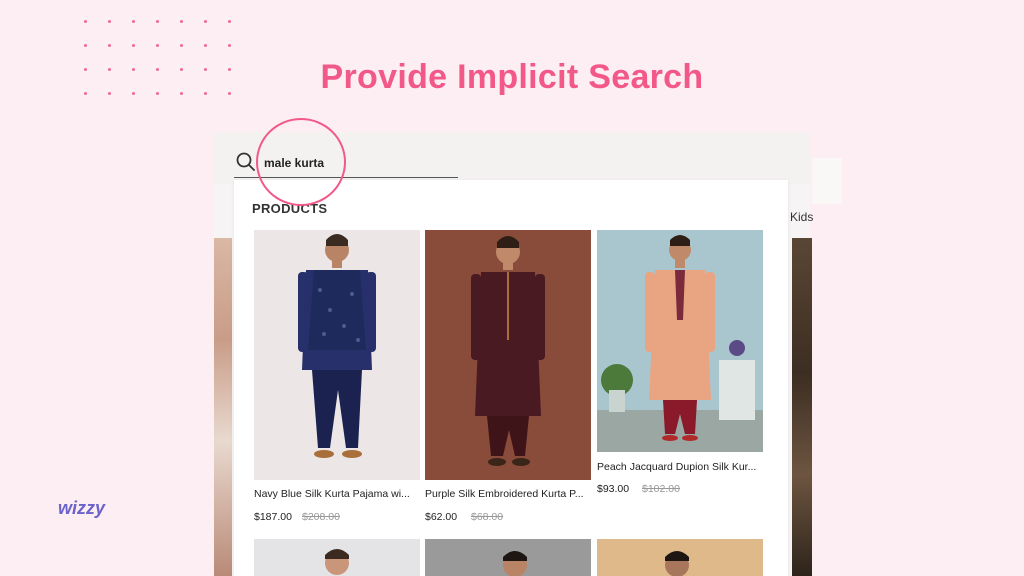 The width and height of the screenshot is (1024, 576). I want to click on product-price: $93.00, so click(613, 489).